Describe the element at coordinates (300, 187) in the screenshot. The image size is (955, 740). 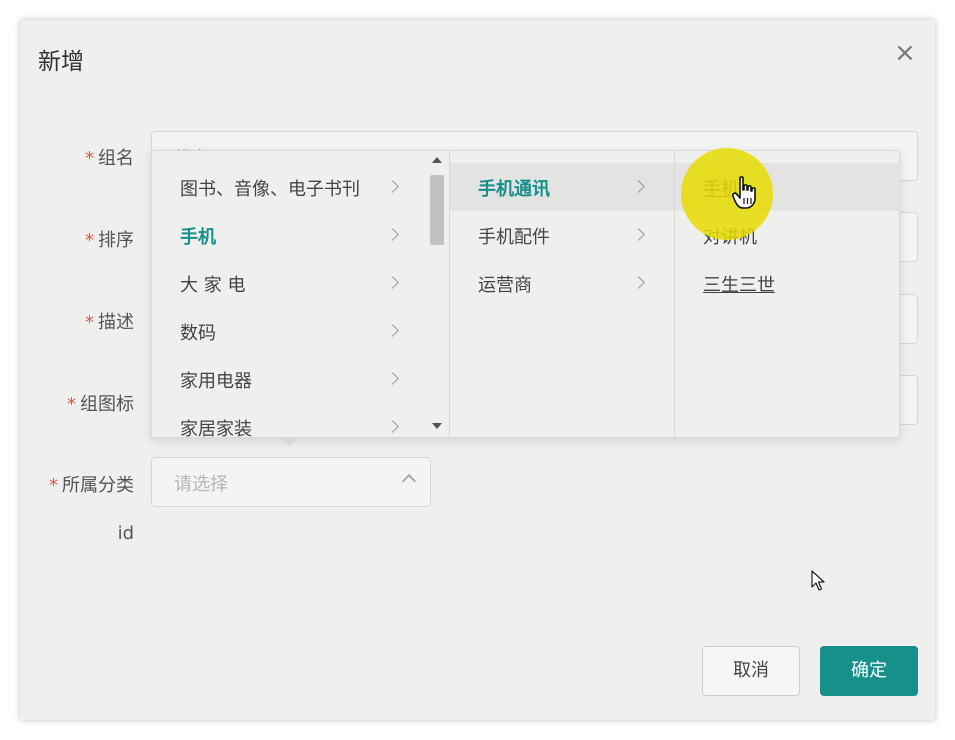
I see `cascader-option: 图书、音像、电子书刊` at that location.